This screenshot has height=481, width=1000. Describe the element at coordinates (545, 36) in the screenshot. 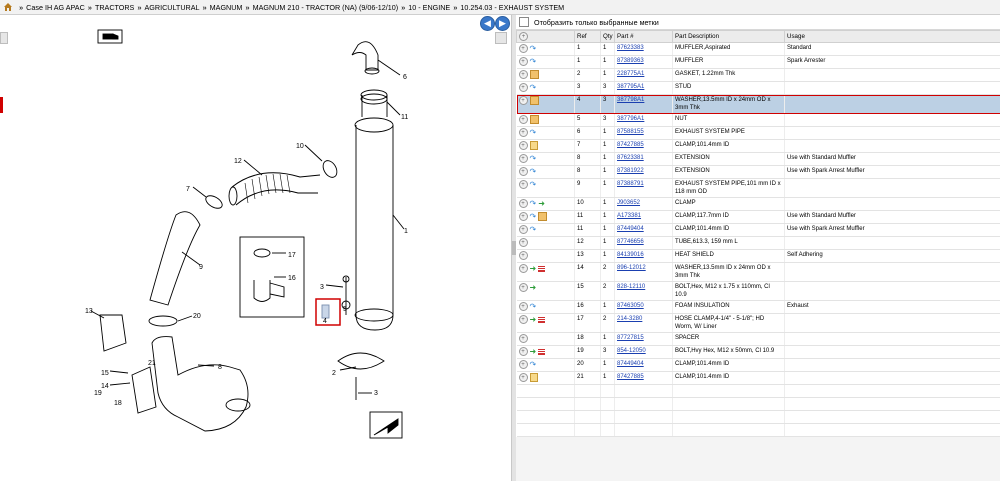

I see `header-select: +` at that location.